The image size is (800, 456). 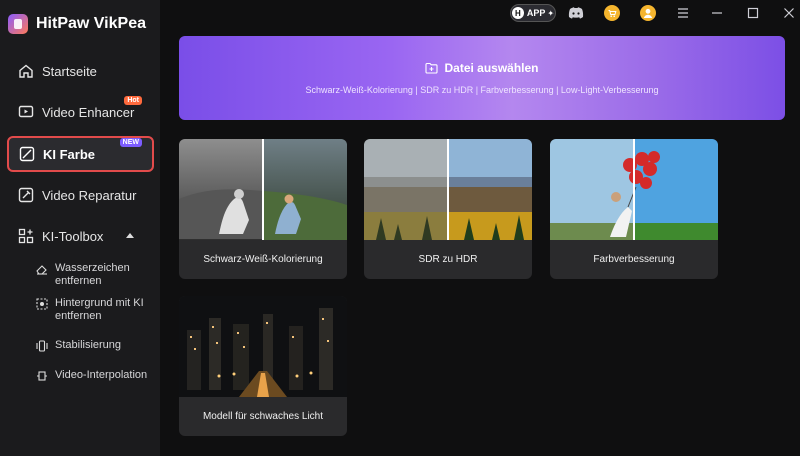 What do you see at coordinates (432, 69) in the screenshot?
I see `folder-add-icon` at bounding box center [432, 69].